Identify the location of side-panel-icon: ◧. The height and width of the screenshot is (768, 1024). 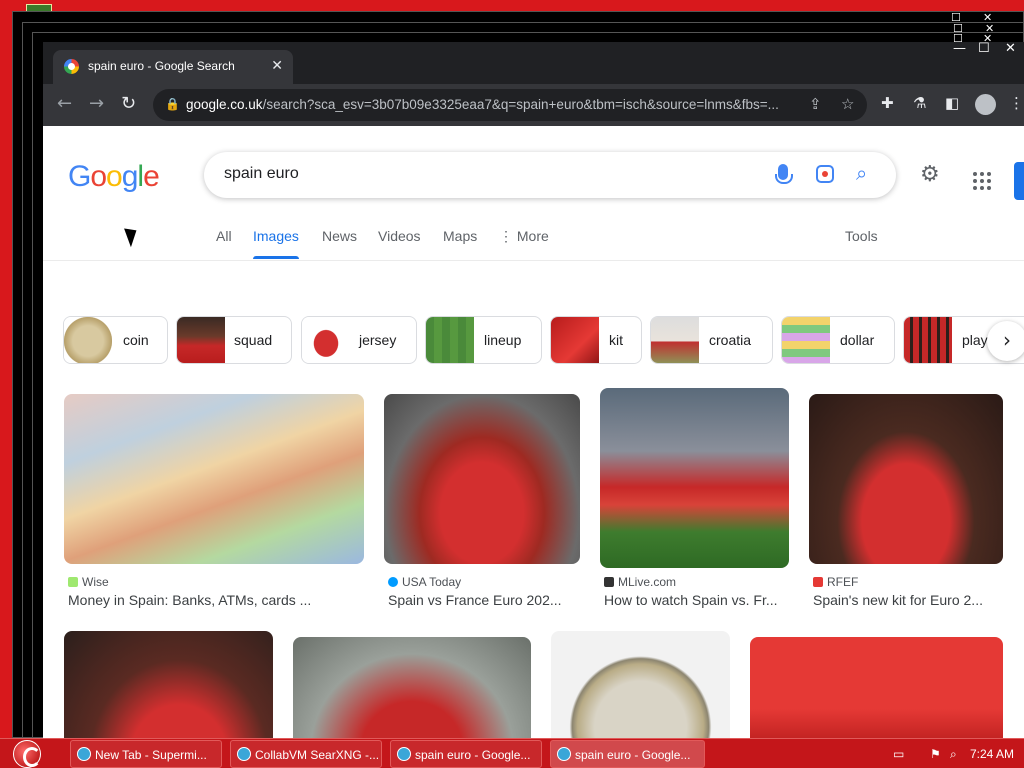
(952, 103).